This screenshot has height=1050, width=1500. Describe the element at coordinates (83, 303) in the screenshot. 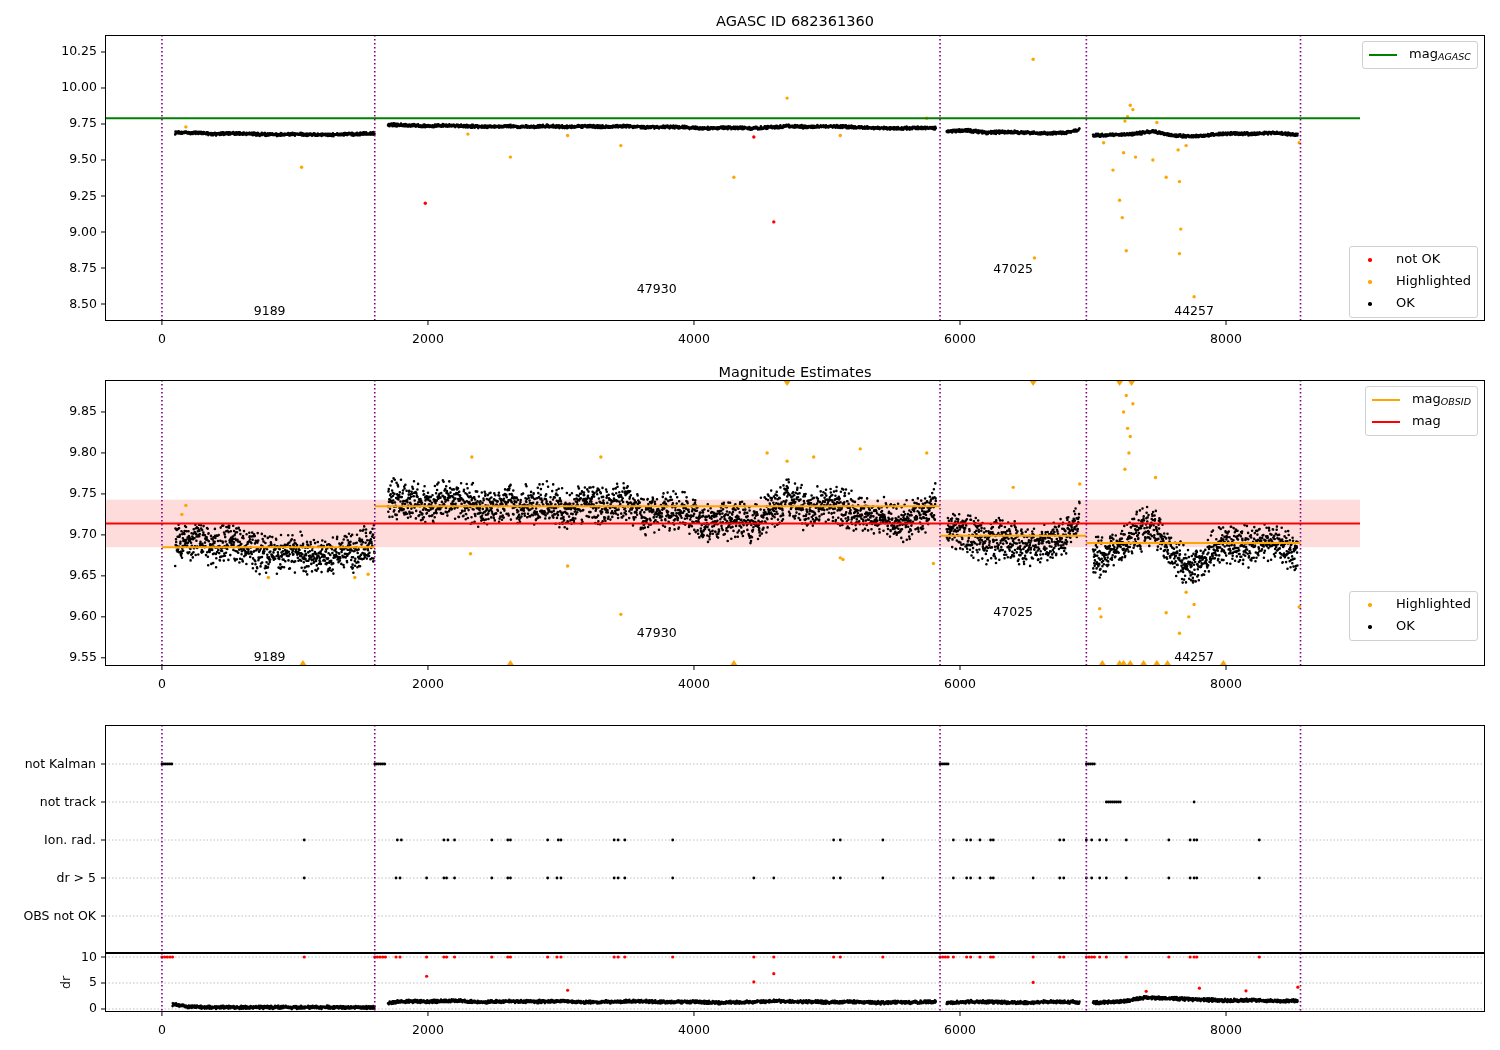

I see `tick-label: 8.50` at that location.